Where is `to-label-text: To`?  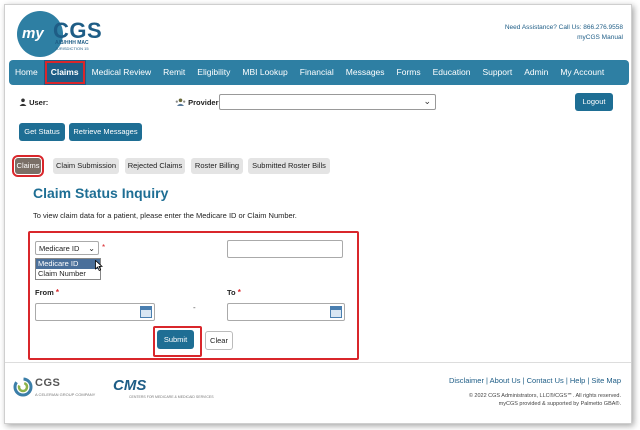
to-label-text: To is located at coordinates (231, 292).